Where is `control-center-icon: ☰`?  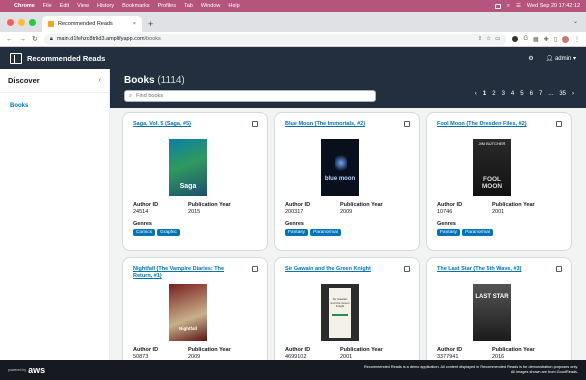 control-center-icon: ☰ is located at coordinates (518, 6).